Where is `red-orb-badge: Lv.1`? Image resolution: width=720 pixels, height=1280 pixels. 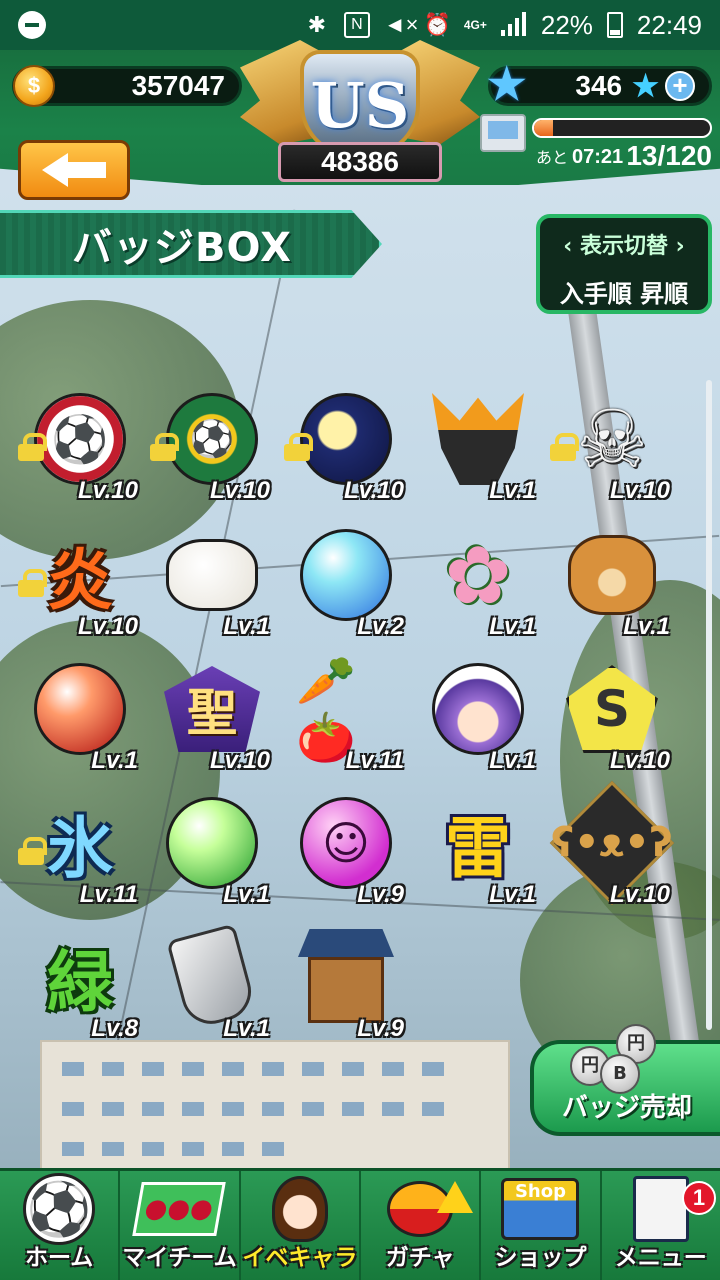 red-orb-badge: Lv.1 is located at coordinates (78, 715).